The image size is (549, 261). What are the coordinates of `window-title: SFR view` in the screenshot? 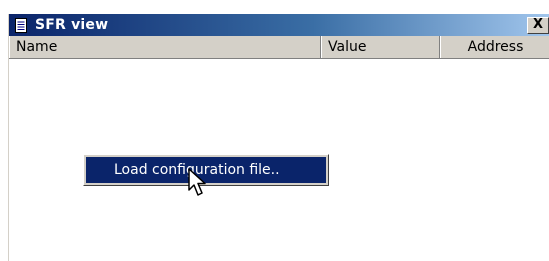 It's located at (72, 25).